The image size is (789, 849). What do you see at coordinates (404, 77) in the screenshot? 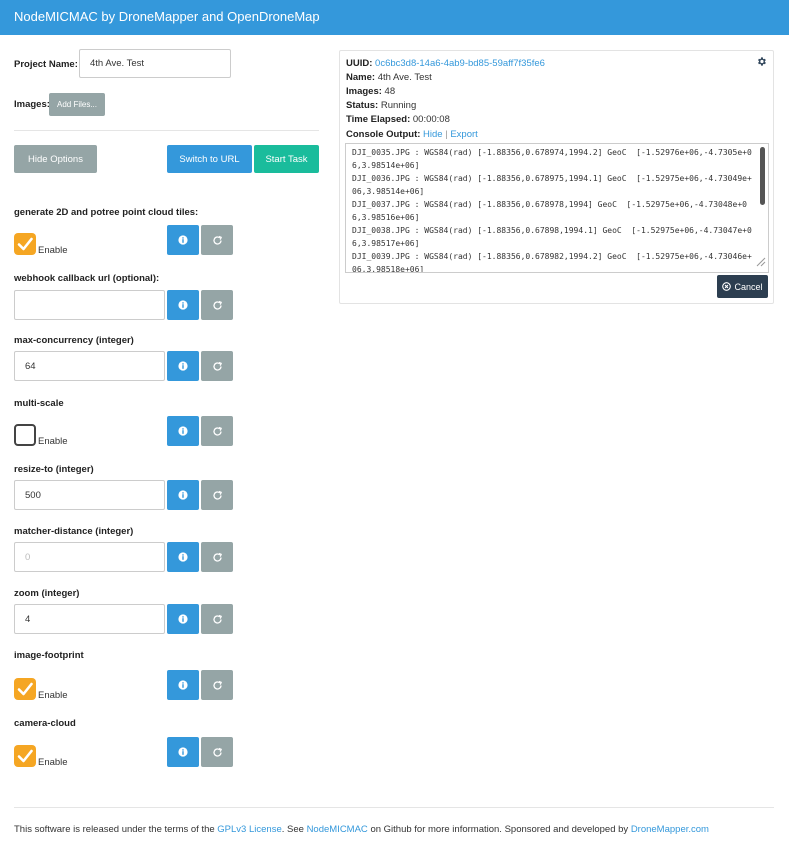
I see `task-name-value: 4th Ave. Test` at bounding box center [404, 77].